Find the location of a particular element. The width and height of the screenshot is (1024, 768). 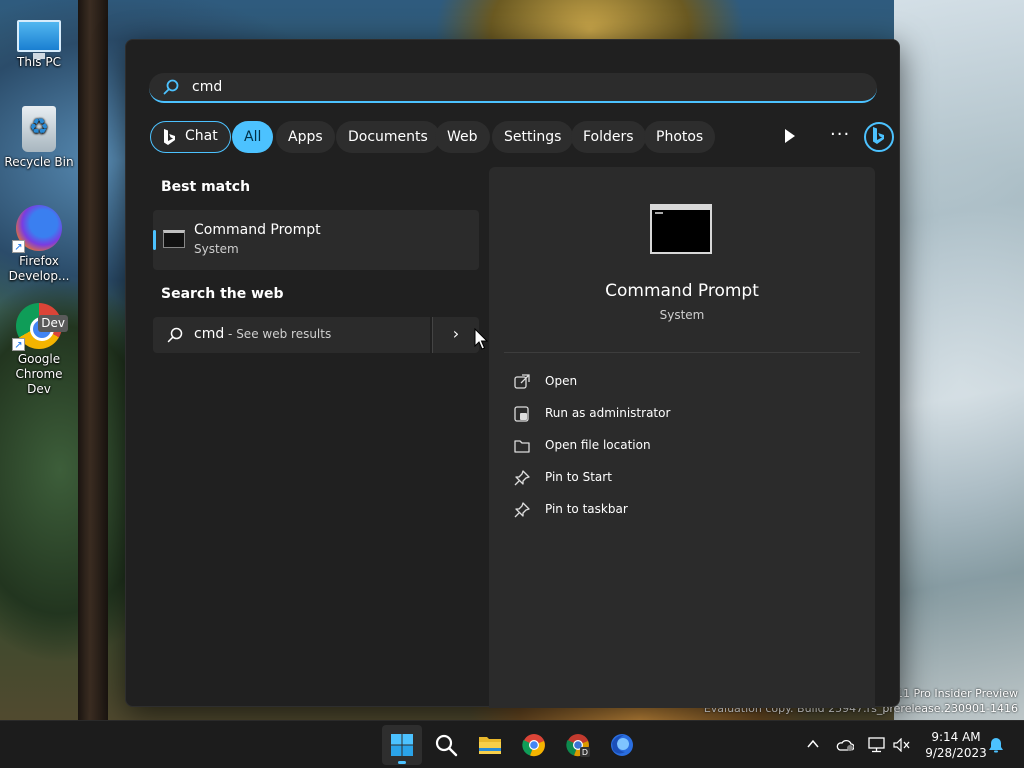

taskbar-clock: 9:14 AM 9/28/2023 is located at coordinates (956, 745).